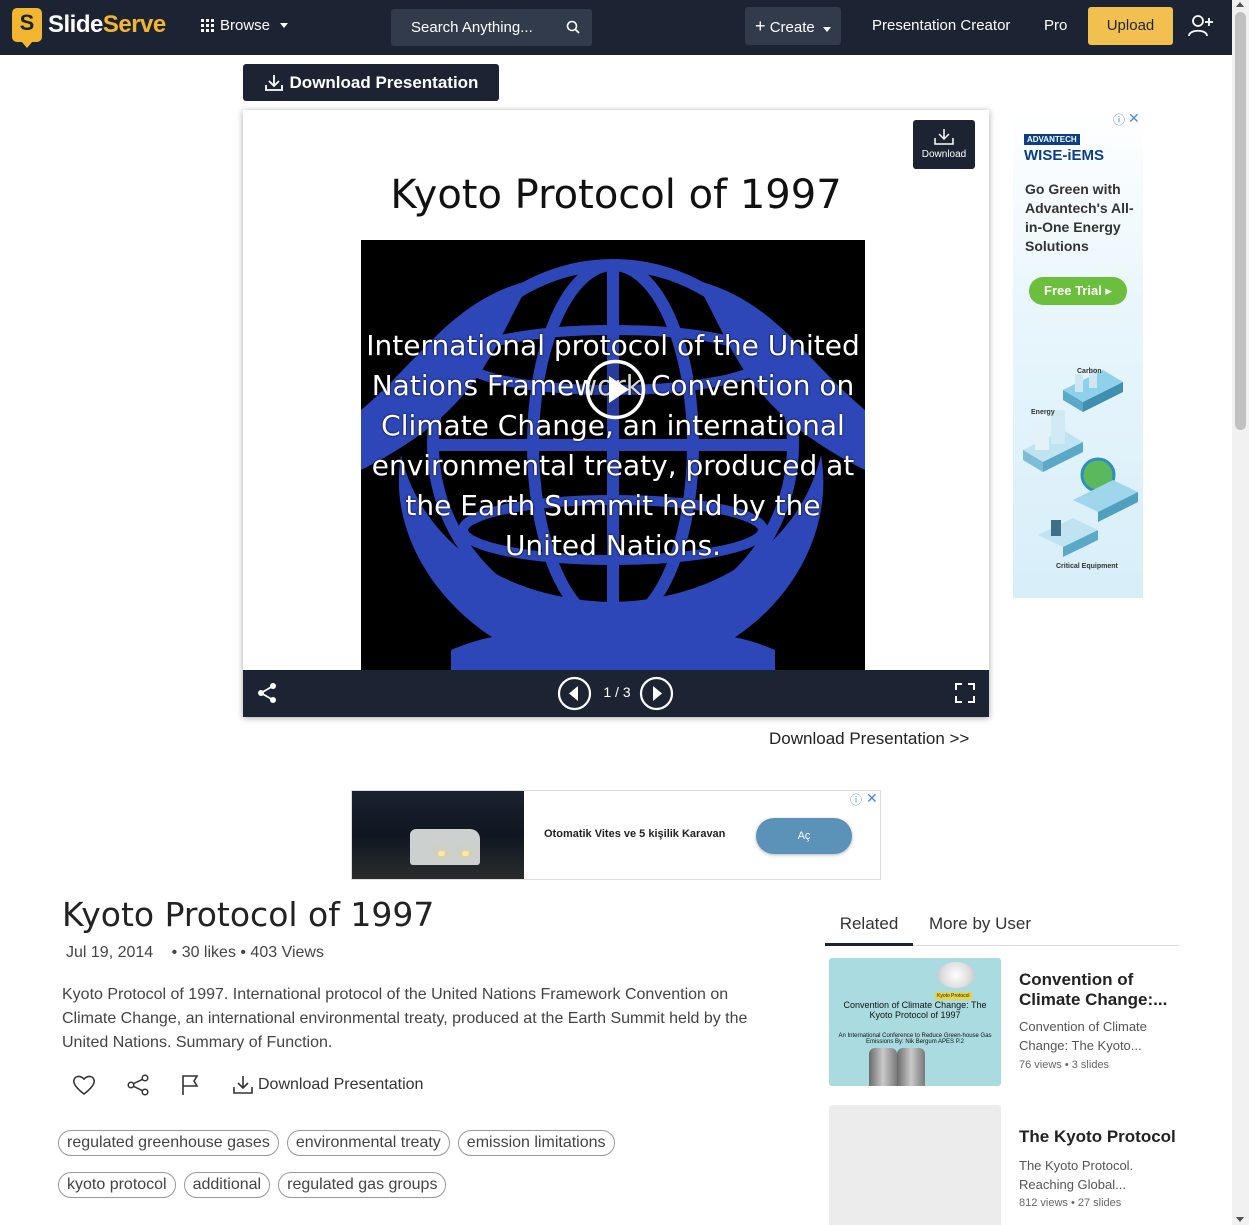 The height and width of the screenshot is (1225, 1249). What do you see at coordinates (438, 835) in the screenshot?
I see `ad-camper-photo` at bounding box center [438, 835].